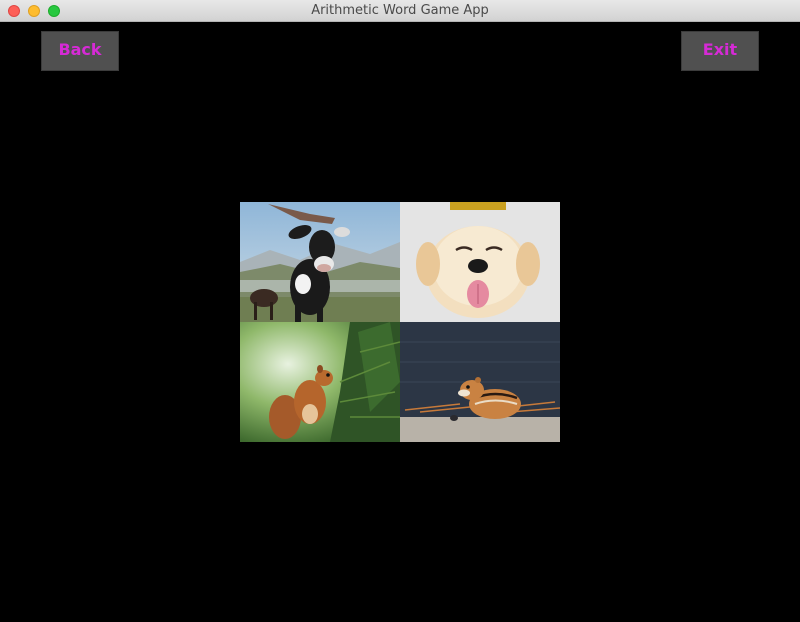  Describe the element at coordinates (480, 382) in the screenshot. I see `chipmunk-image` at that location.